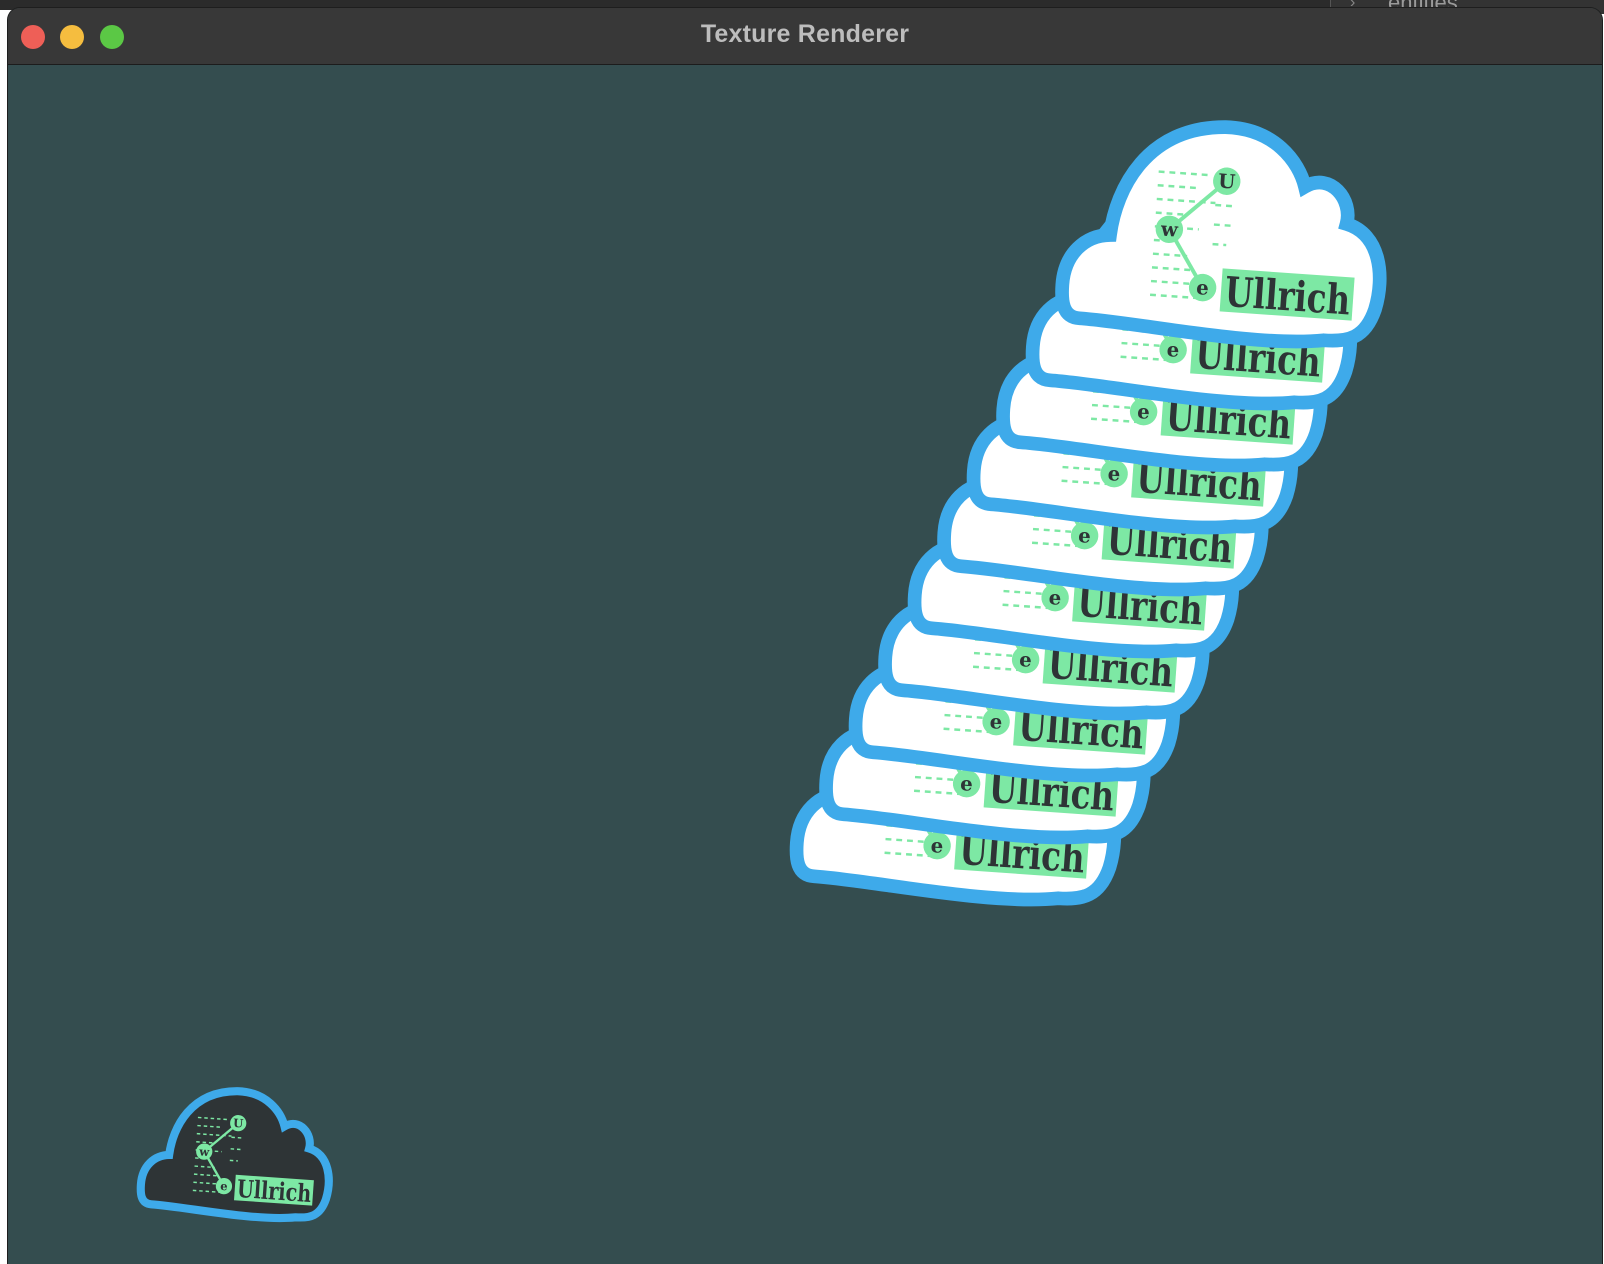 The image size is (1604, 1264). What do you see at coordinates (1224, 232) in the screenshot?
I see `logo-sprite: Uw e Ullrich` at bounding box center [1224, 232].